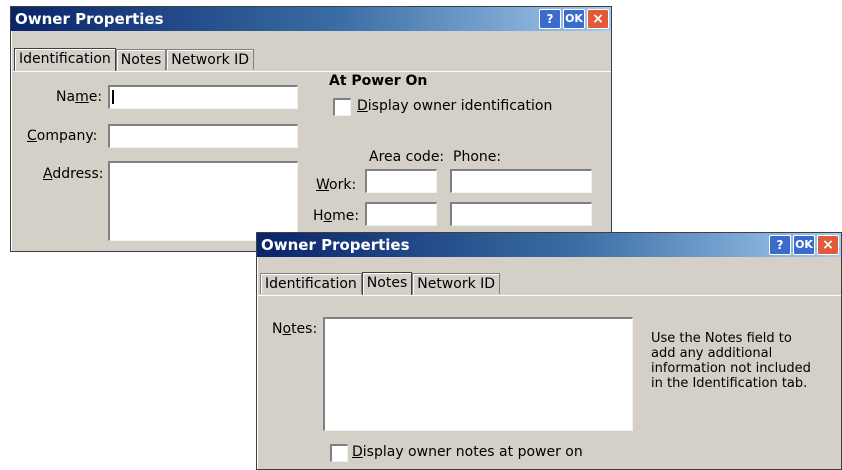 This screenshot has width=842, height=470. Describe the element at coordinates (203, 97) in the screenshot. I see `name-input` at that location.